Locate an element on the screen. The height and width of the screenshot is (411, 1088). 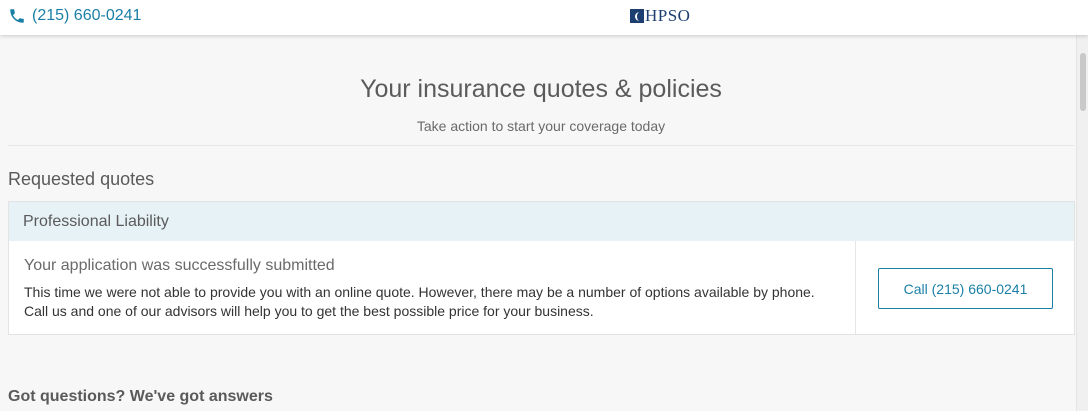
phone-link: (215) 660-0241 is located at coordinates (74, 16).